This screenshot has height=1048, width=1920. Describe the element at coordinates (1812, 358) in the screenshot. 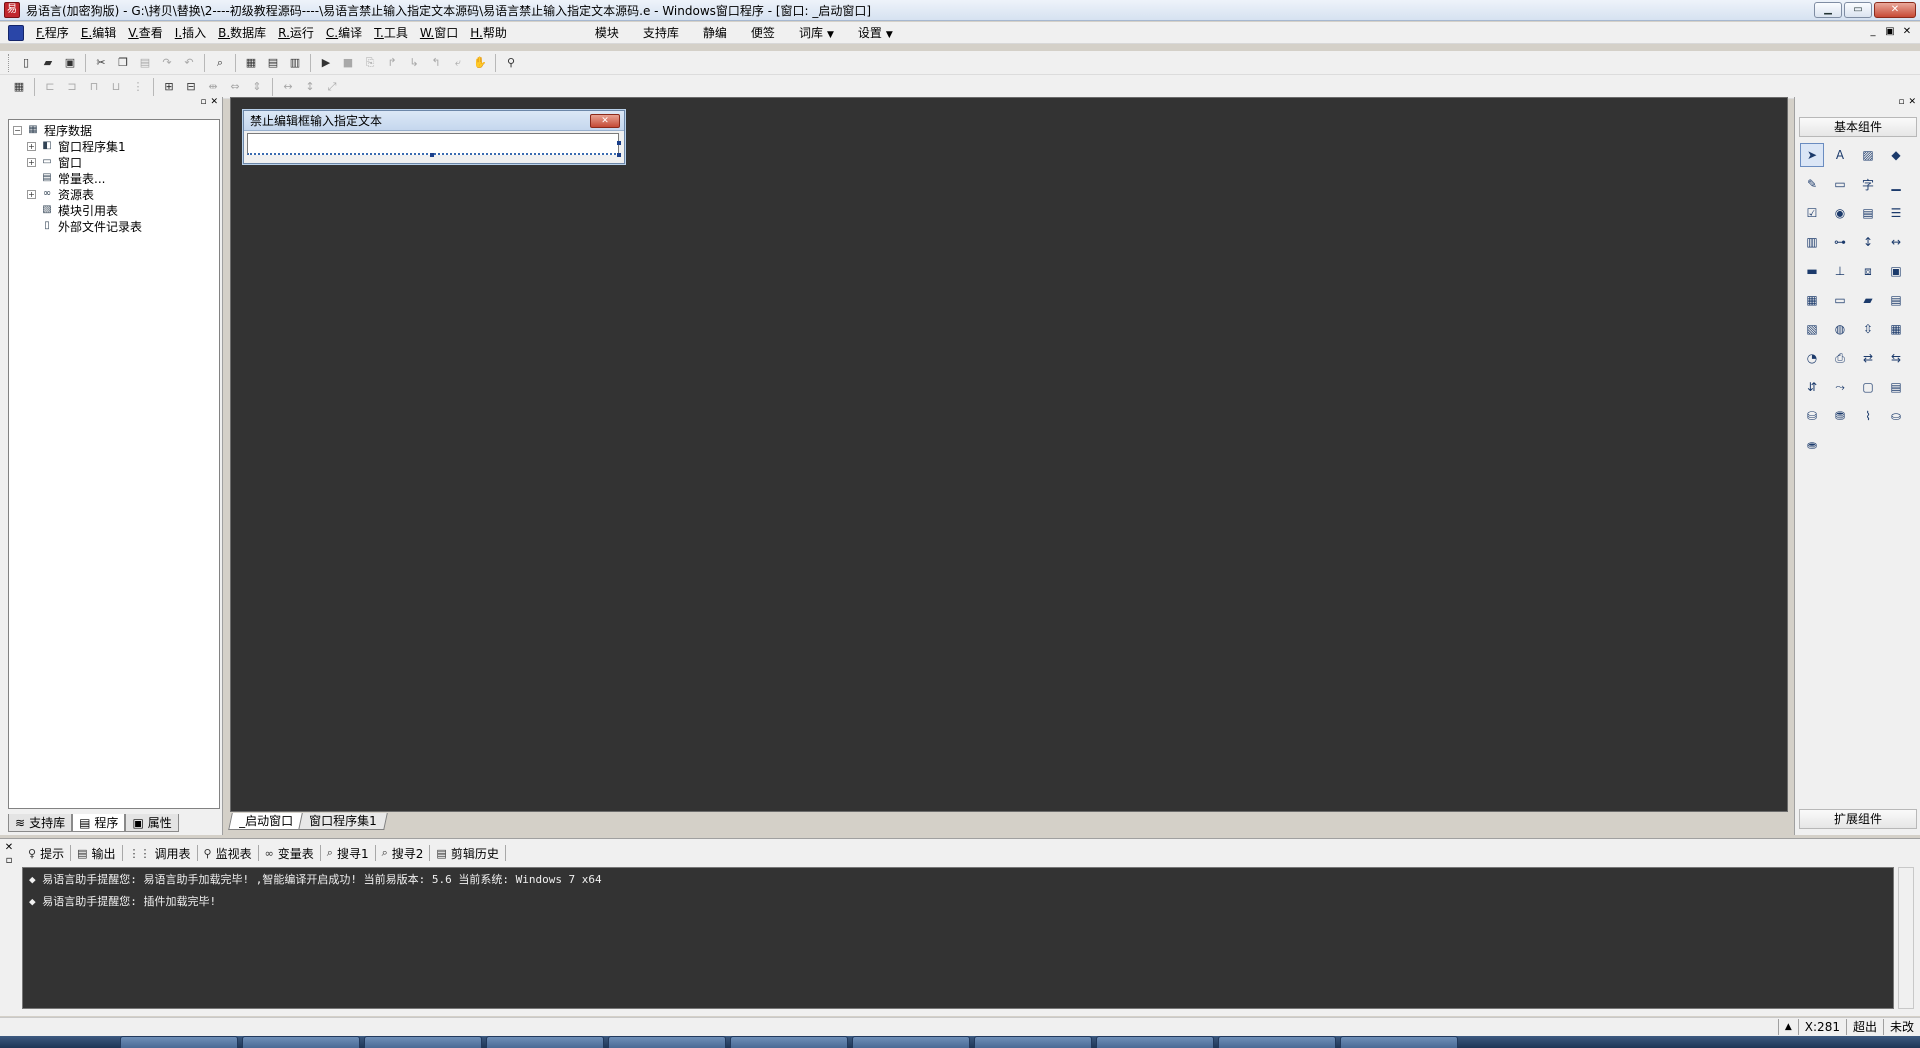

I see `timer-icon: ◔` at that location.